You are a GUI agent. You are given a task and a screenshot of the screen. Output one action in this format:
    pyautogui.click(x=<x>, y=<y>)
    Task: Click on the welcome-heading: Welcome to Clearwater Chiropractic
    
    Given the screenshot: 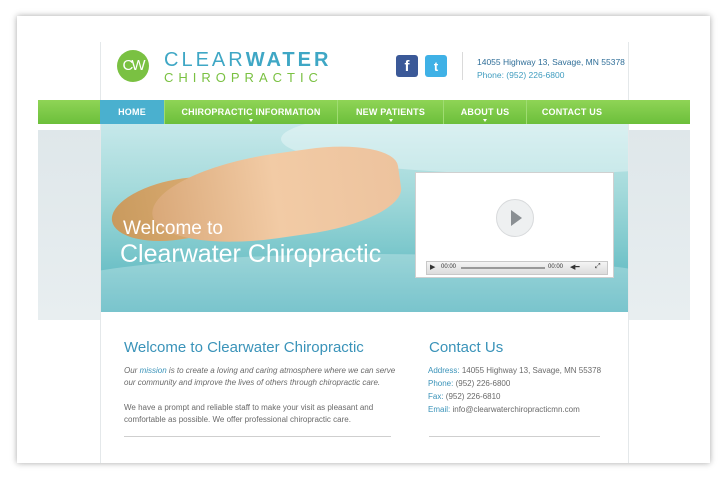 What is the action you would take?
    pyautogui.click(x=244, y=347)
    